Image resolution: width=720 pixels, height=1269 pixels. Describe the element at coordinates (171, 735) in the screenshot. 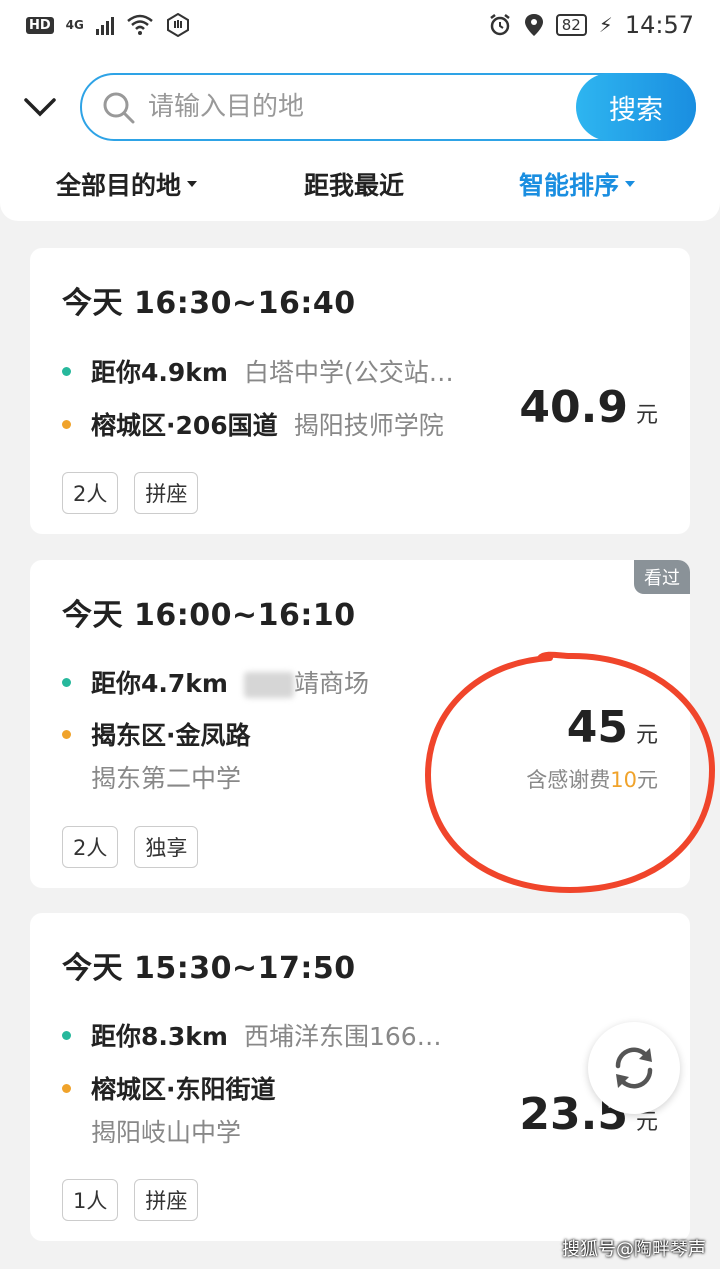

I see `destination-area: 揭东区·金凤路` at that location.